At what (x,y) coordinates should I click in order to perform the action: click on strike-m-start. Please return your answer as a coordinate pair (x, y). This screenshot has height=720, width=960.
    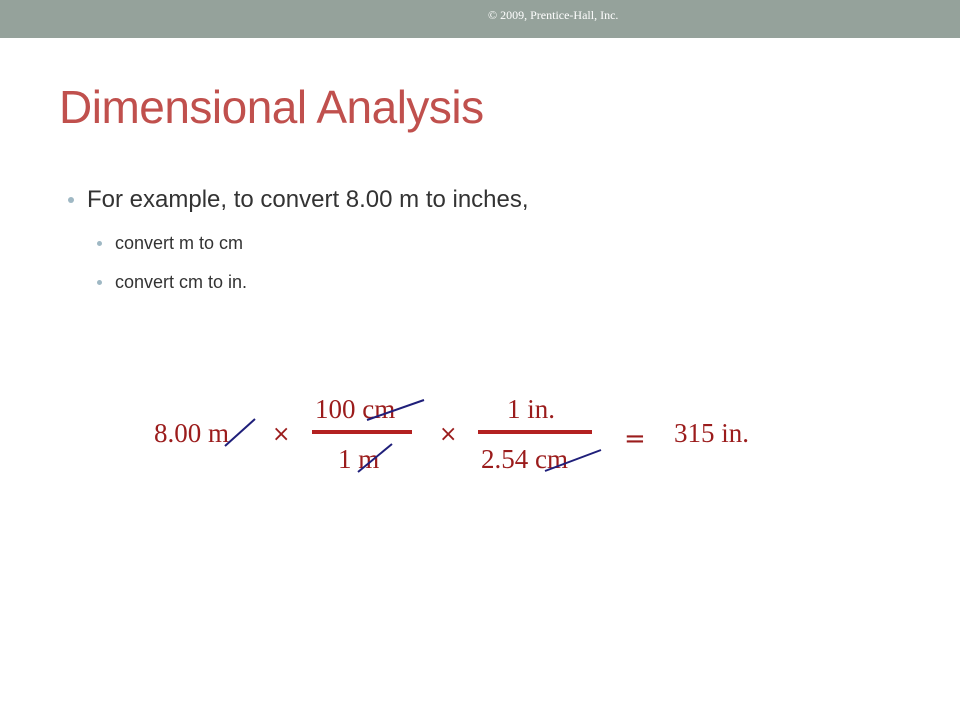
    Looking at the image, I should click on (240, 432).